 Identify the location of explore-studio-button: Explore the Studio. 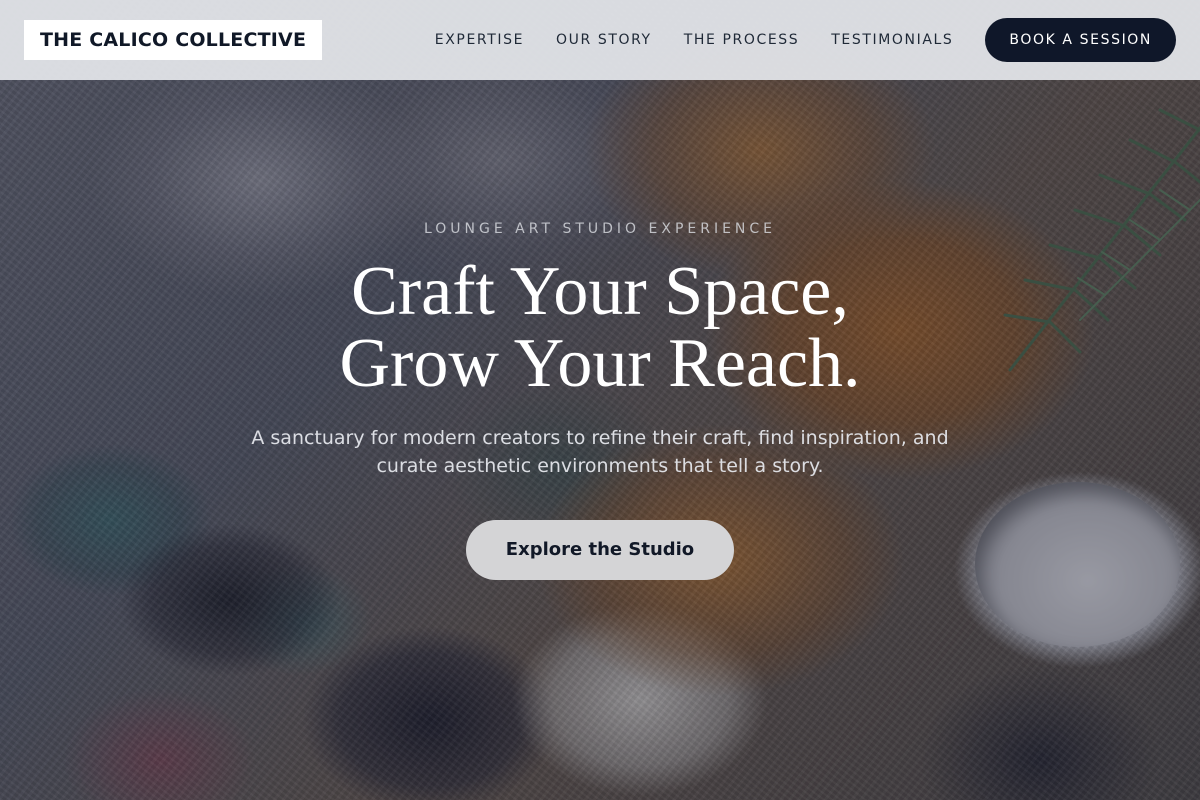
(600, 550).